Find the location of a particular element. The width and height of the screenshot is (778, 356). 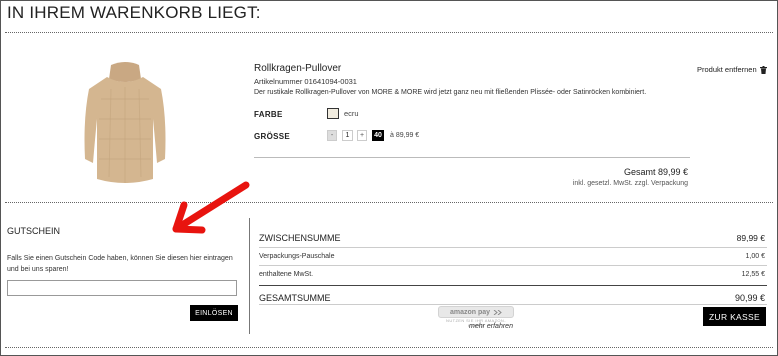

quantity-decrease-button: - is located at coordinates (332, 135).